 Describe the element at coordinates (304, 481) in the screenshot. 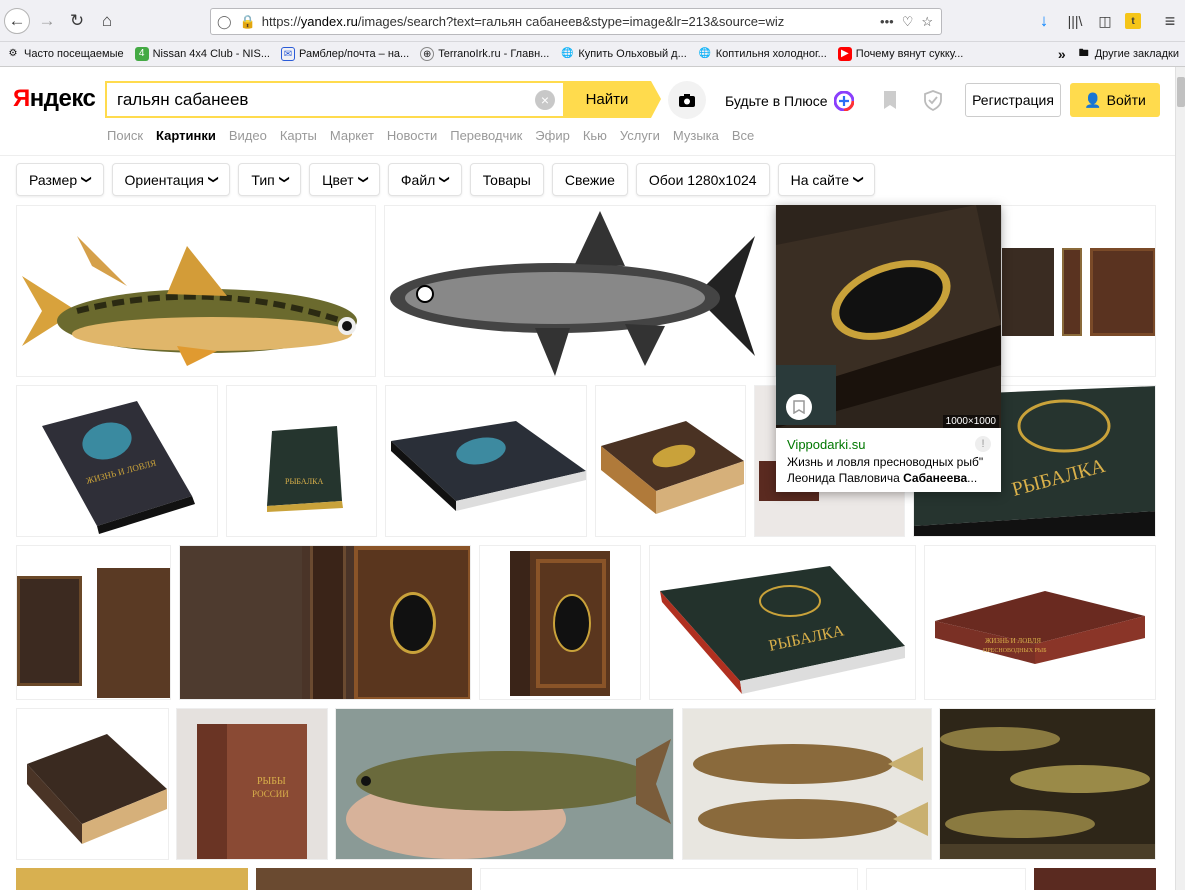

I see `book-title-text: РЫБАЛКА` at that location.